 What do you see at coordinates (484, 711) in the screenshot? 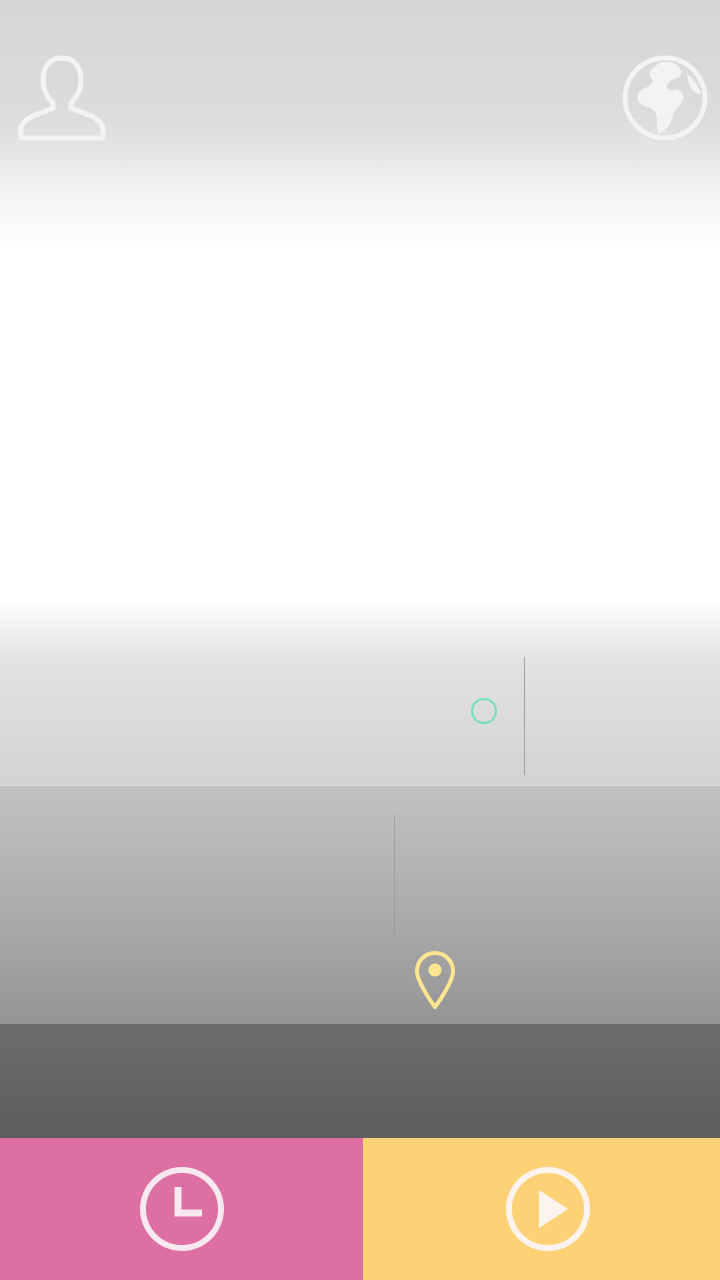
I see `target-circle-icon` at bounding box center [484, 711].